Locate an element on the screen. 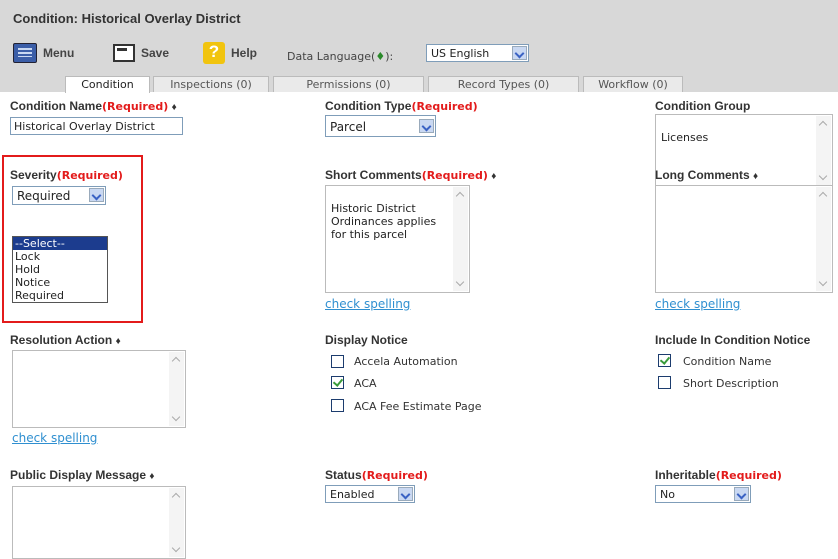  severity-option: Notice is located at coordinates (60, 282).